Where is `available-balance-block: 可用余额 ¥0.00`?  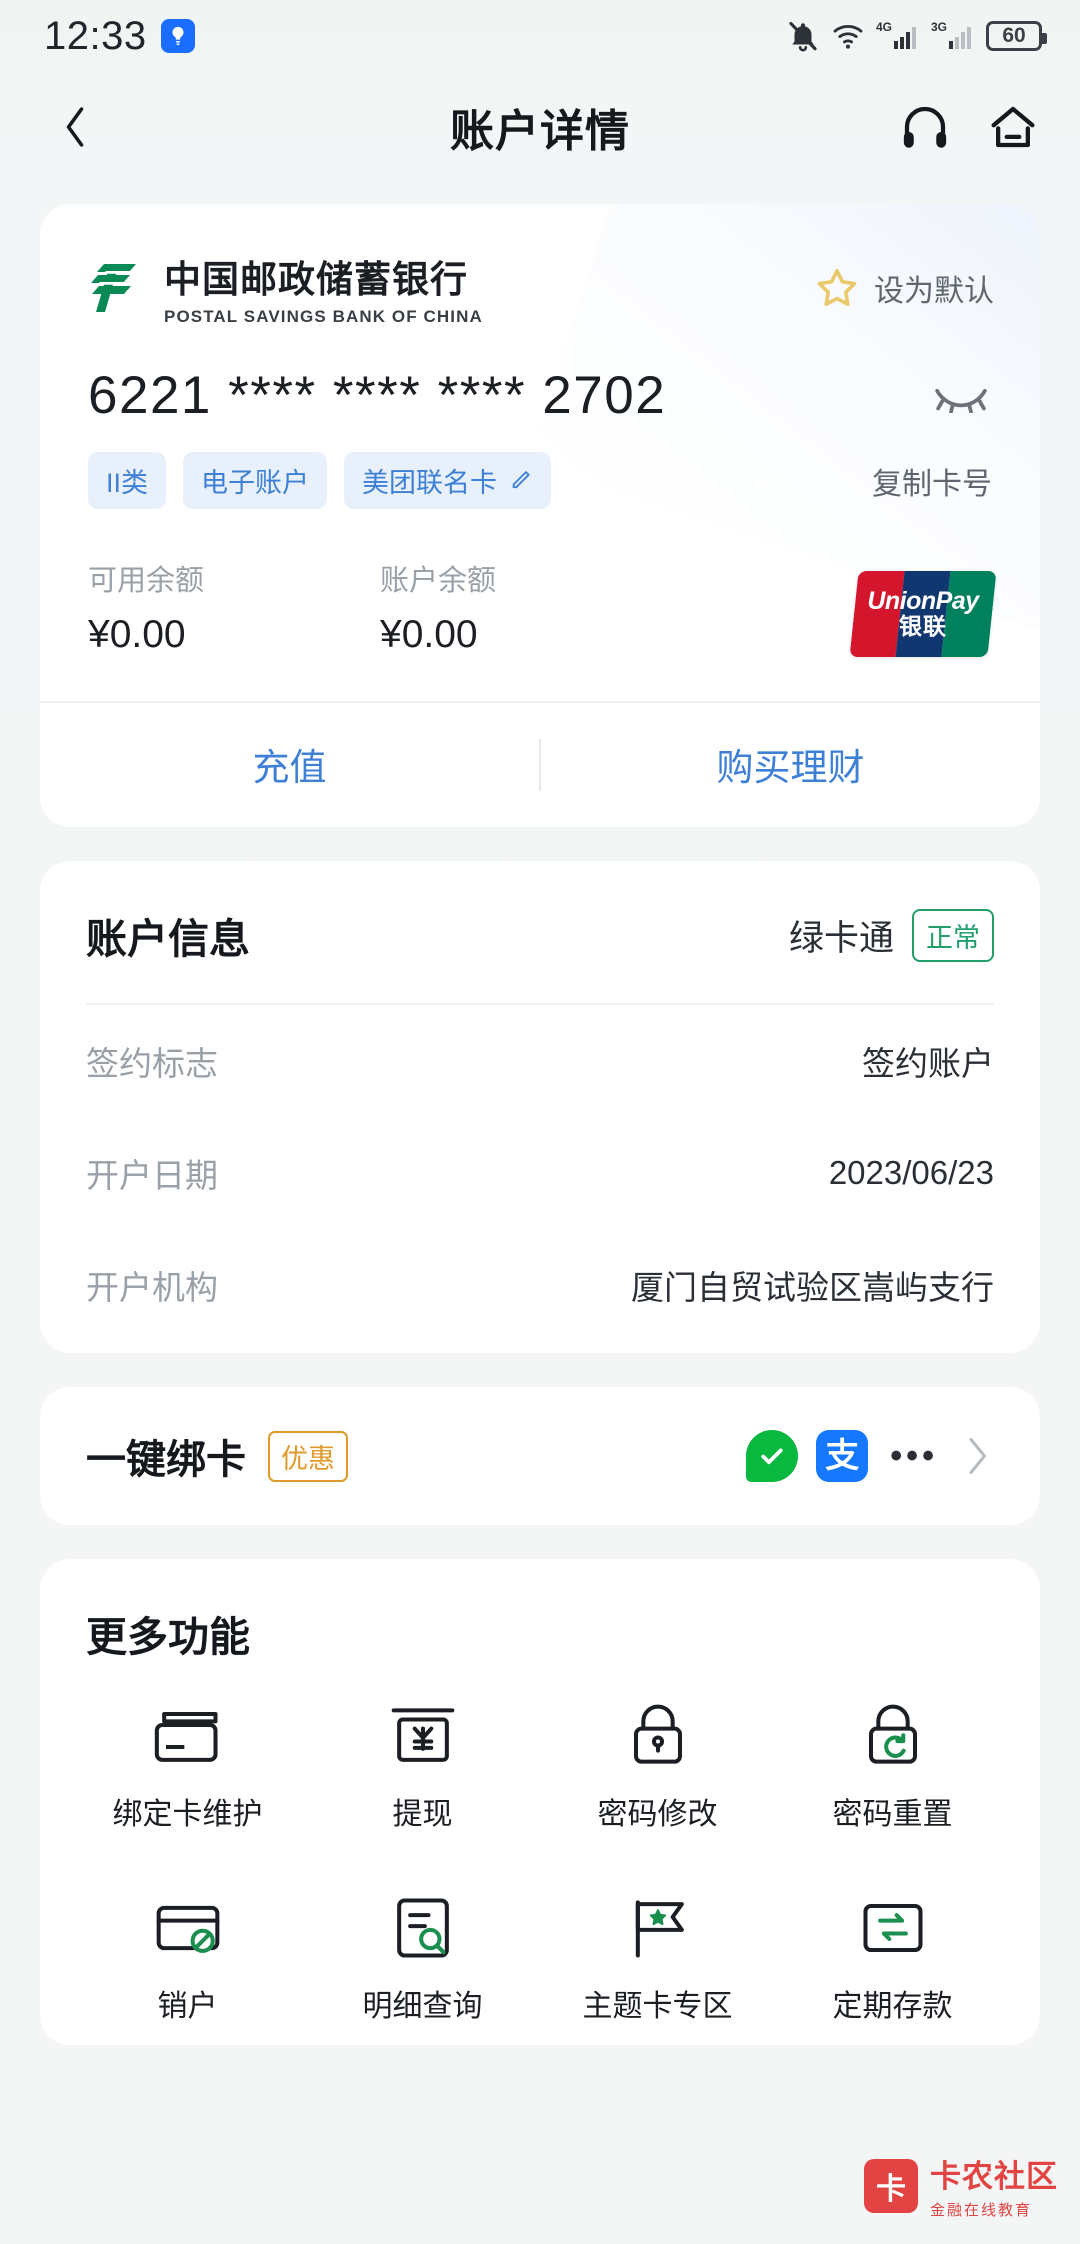
available-balance-block: 可用余额 ¥0.00 is located at coordinates (234, 607).